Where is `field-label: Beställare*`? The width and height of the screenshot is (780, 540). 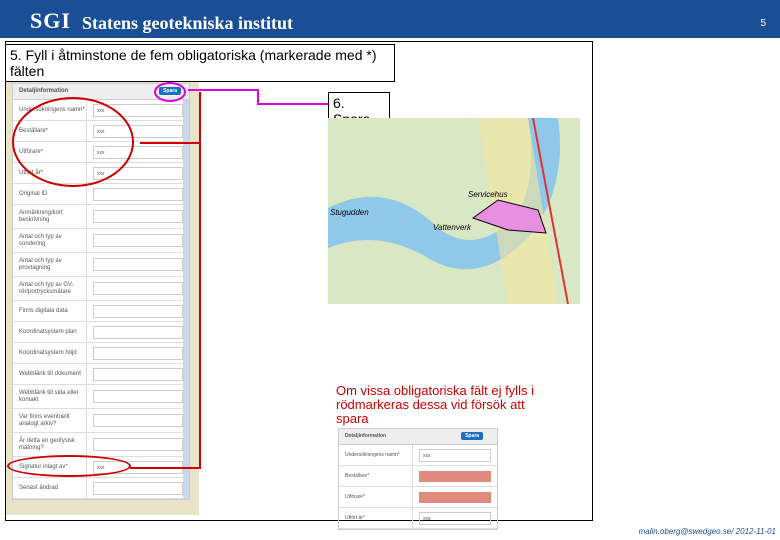 field-label: Beställare* is located at coordinates (376, 476).